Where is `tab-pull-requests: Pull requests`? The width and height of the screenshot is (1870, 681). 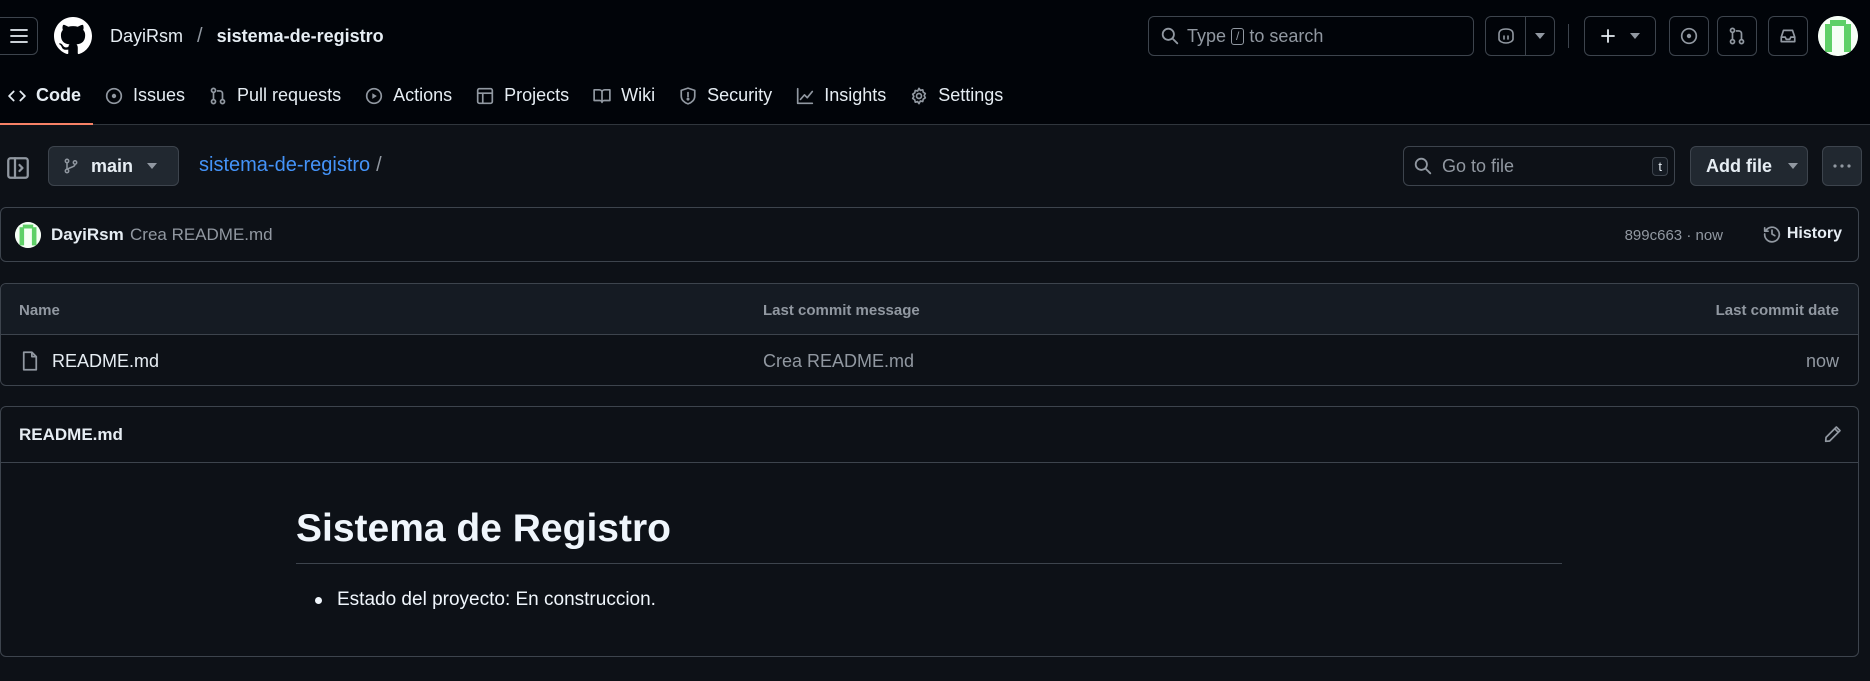
tab-pull-requests: Pull requests is located at coordinates (277, 101).